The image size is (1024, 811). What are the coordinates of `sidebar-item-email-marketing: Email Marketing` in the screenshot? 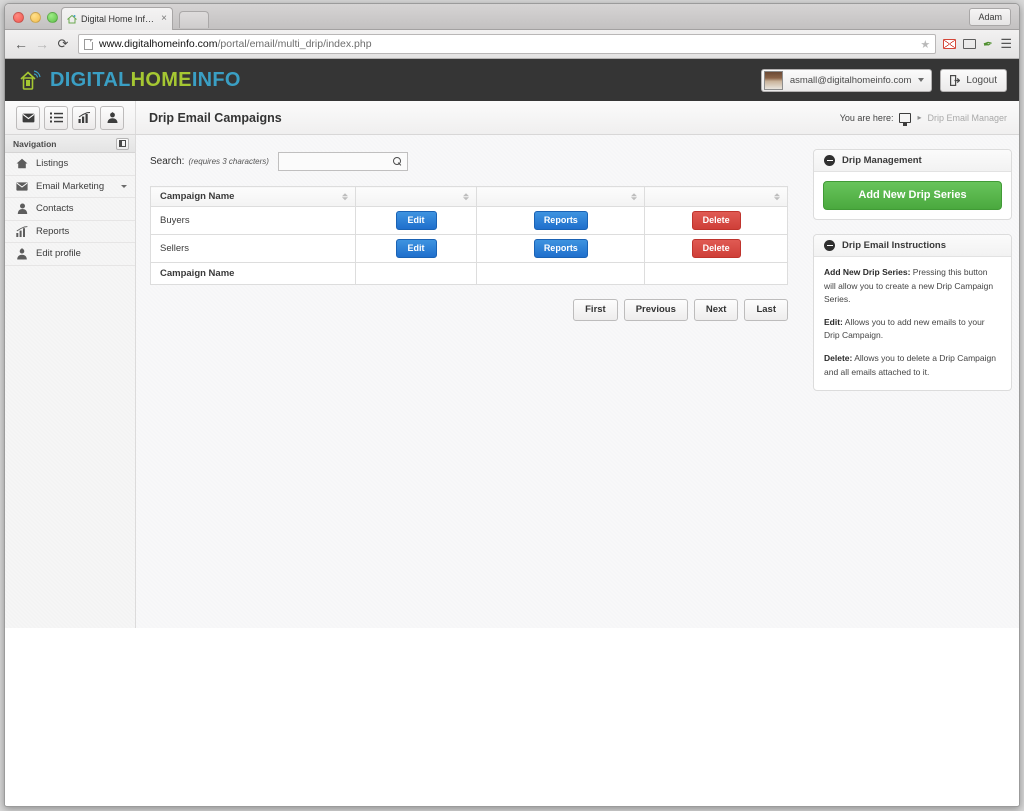 It's located at (70, 187).